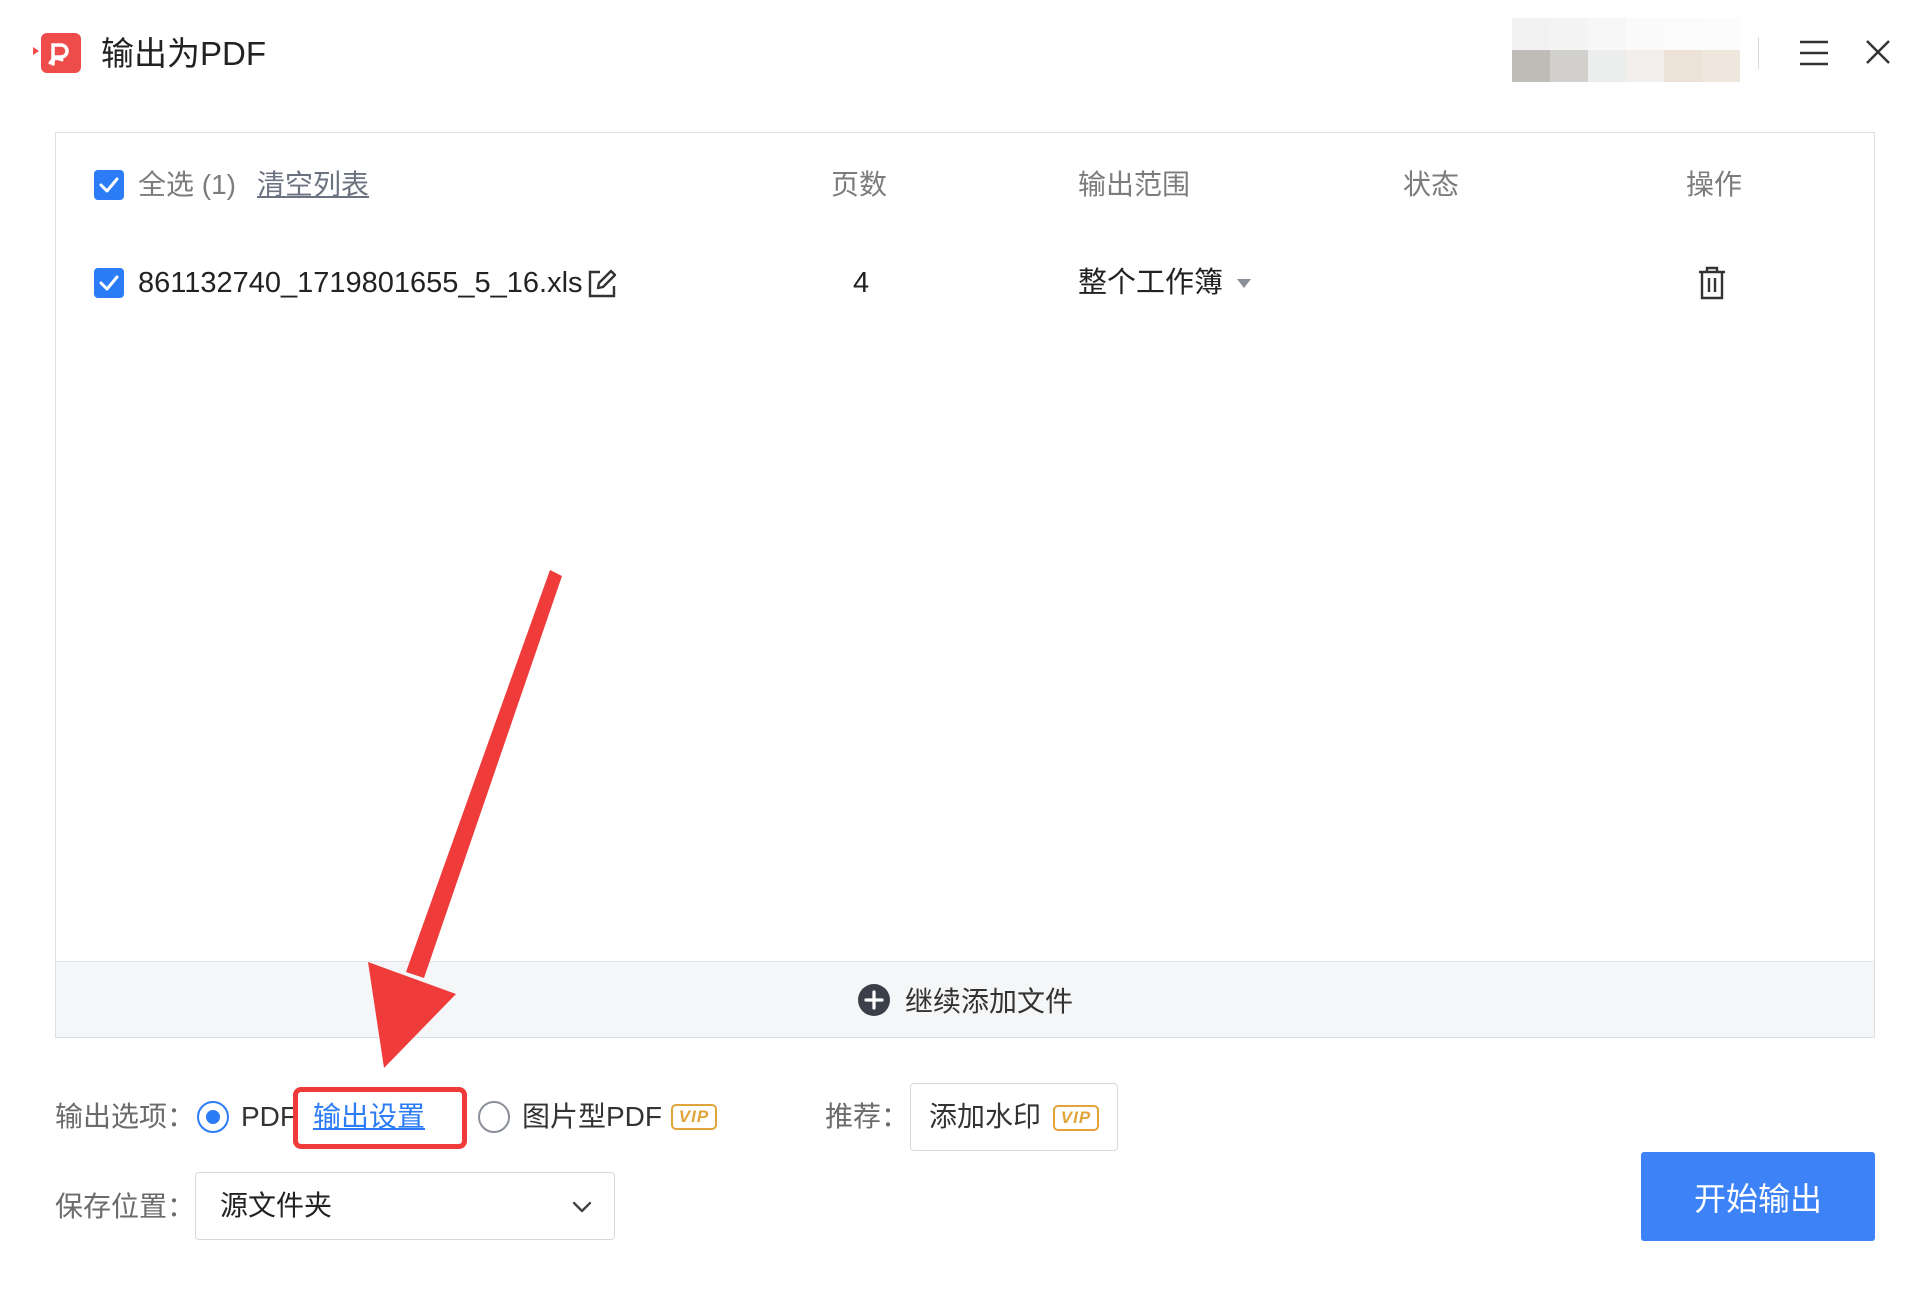  I want to click on output-range-dropdown: 整个工作簿, so click(1165, 283).